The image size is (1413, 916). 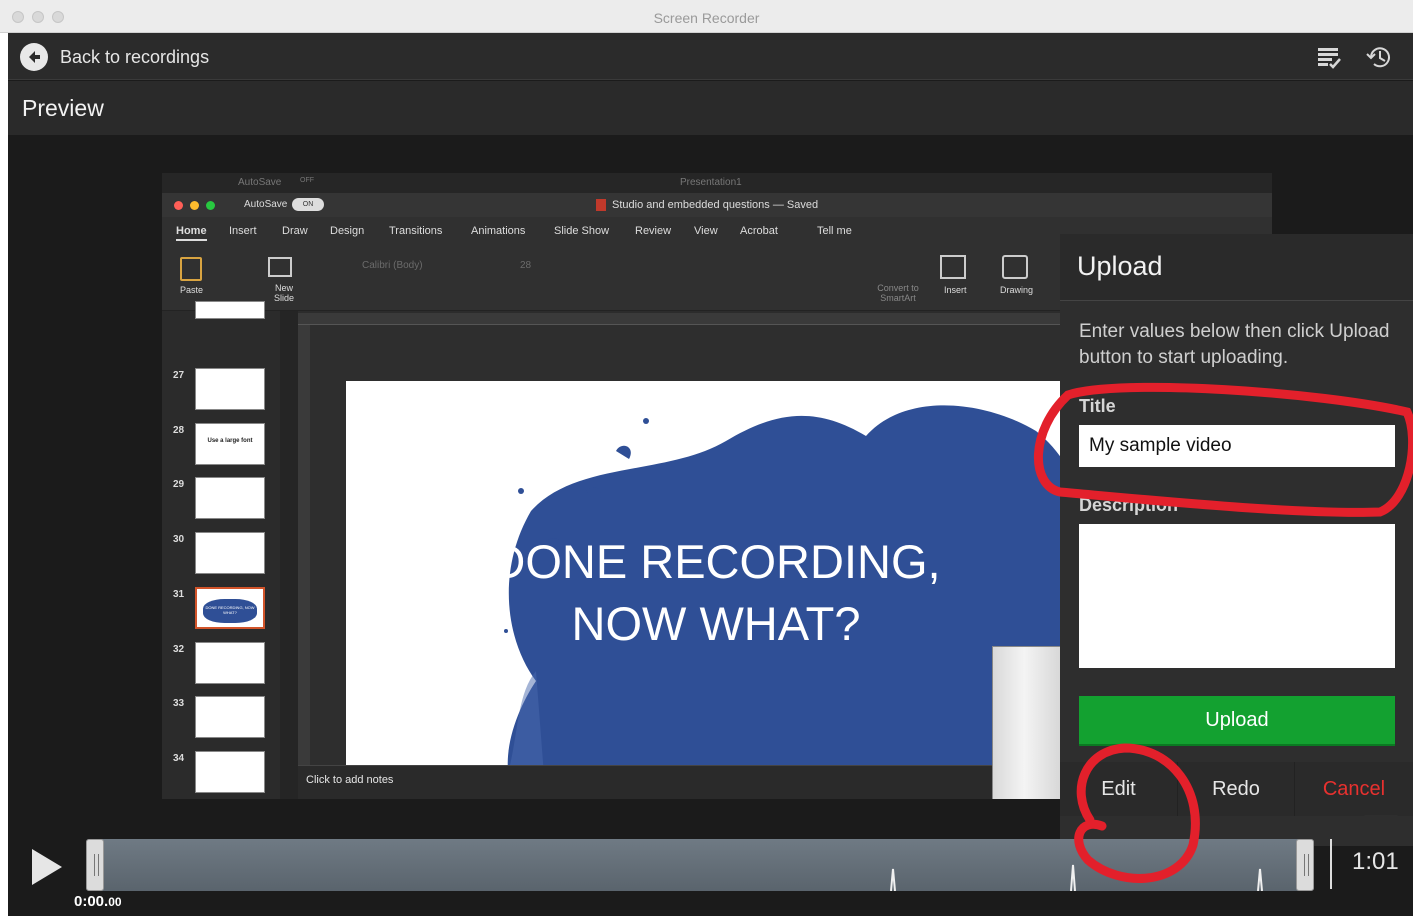 I want to click on slide-number: 29, so click(x=179, y=484).